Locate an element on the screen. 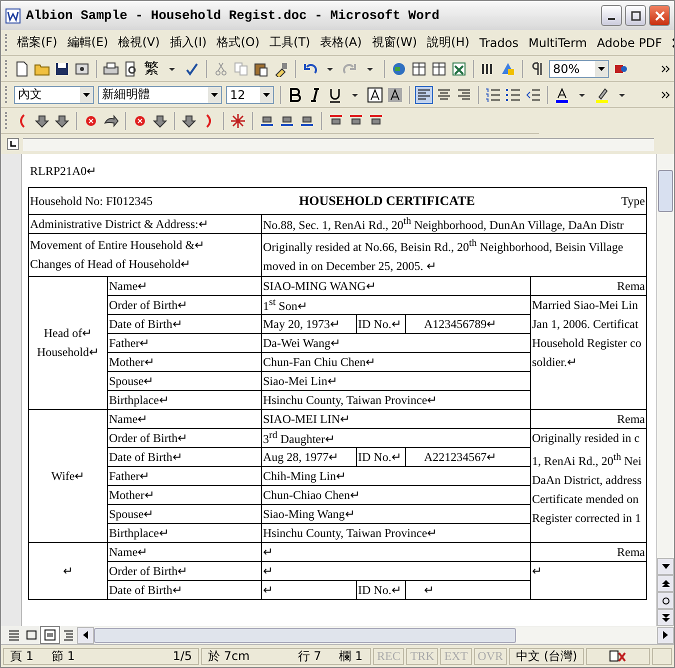 The image size is (675, 668). select-browse-object-button is located at coordinates (665, 600).